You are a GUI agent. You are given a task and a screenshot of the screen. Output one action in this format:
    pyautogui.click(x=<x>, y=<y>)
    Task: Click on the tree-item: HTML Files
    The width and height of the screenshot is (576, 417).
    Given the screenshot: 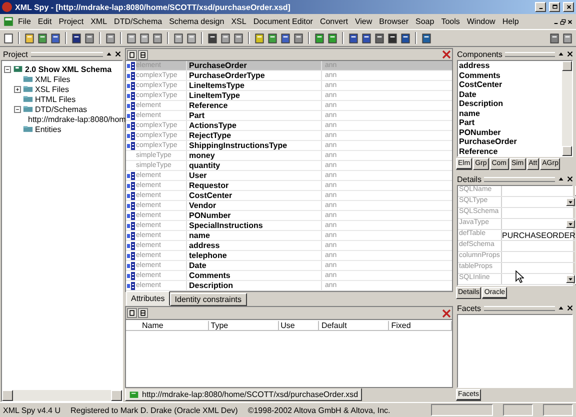 What is the action you would take?
    pyautogui.click(x=55, y=99)
    